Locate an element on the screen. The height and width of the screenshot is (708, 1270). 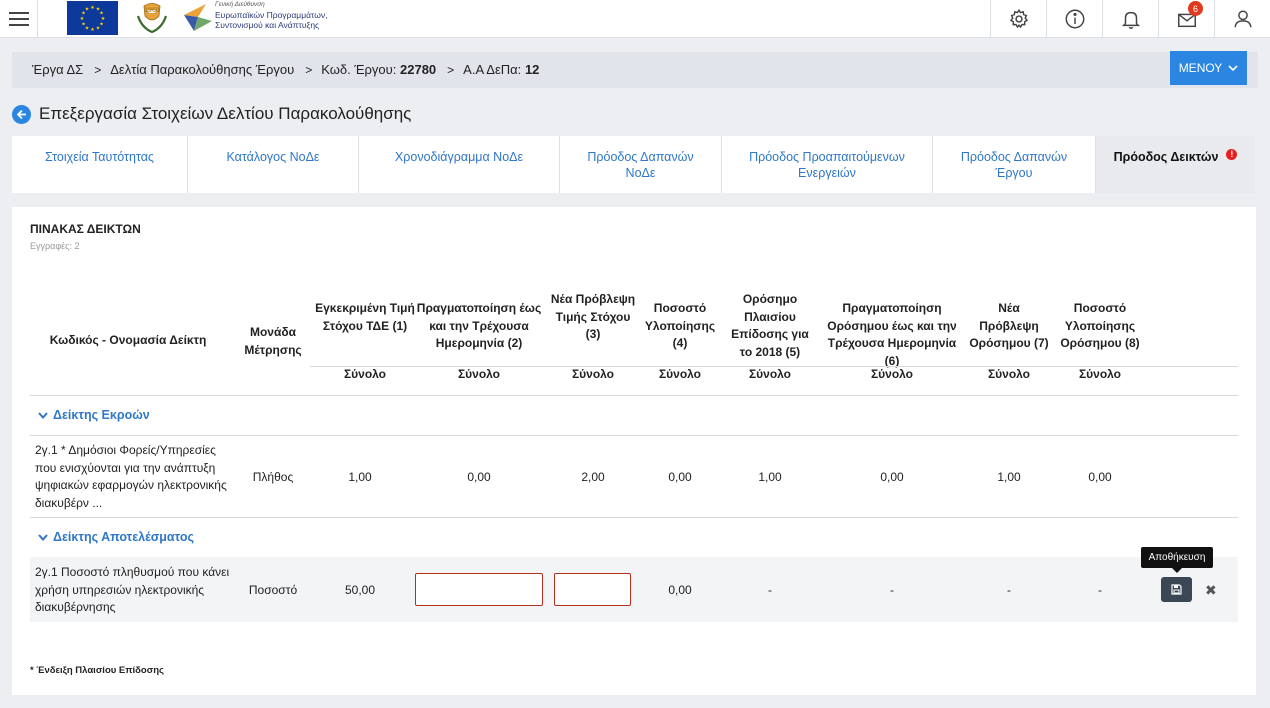
save-tooltip: Αποθήκευση is located at coordinates (1177, 560).